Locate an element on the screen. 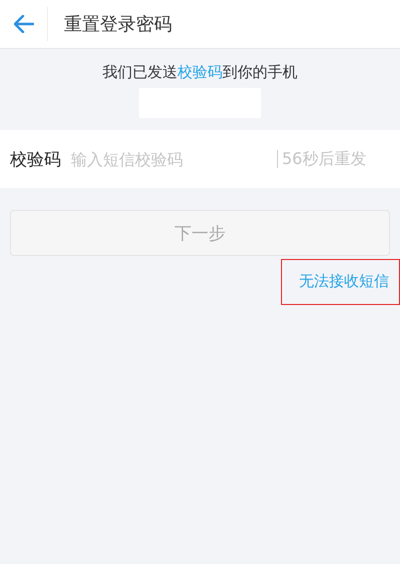 The height and width of the screenshot is (564, 400). code-input-field: 输入短信校验码 is located at coordinates (171, 159).